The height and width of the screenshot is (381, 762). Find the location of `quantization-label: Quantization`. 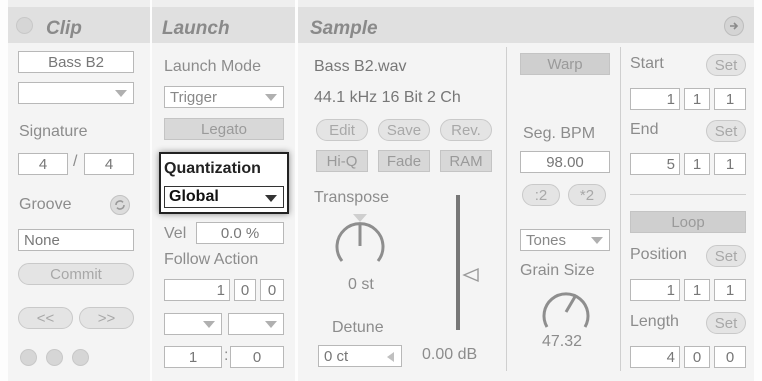

quantization-label: Quantization is located at coordinates (212, 168).